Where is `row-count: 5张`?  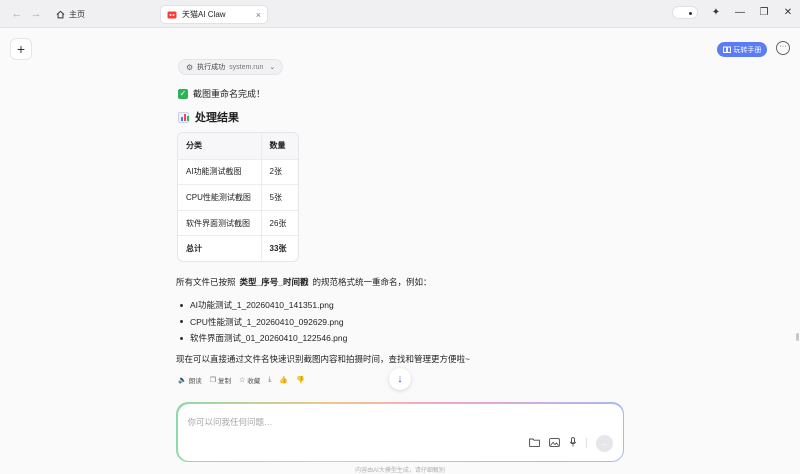 row-count: 5张 is located at coordinates (275, 197).